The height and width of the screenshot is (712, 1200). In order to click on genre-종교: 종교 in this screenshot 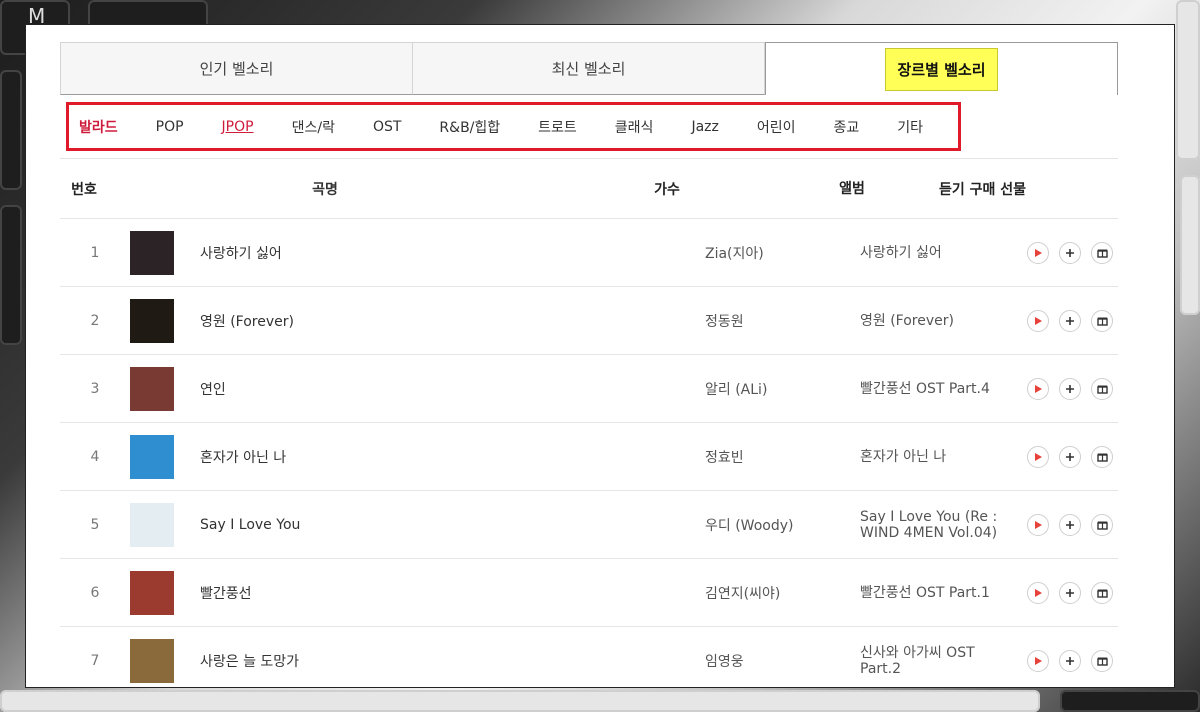, I will do `click(846, 127)`.